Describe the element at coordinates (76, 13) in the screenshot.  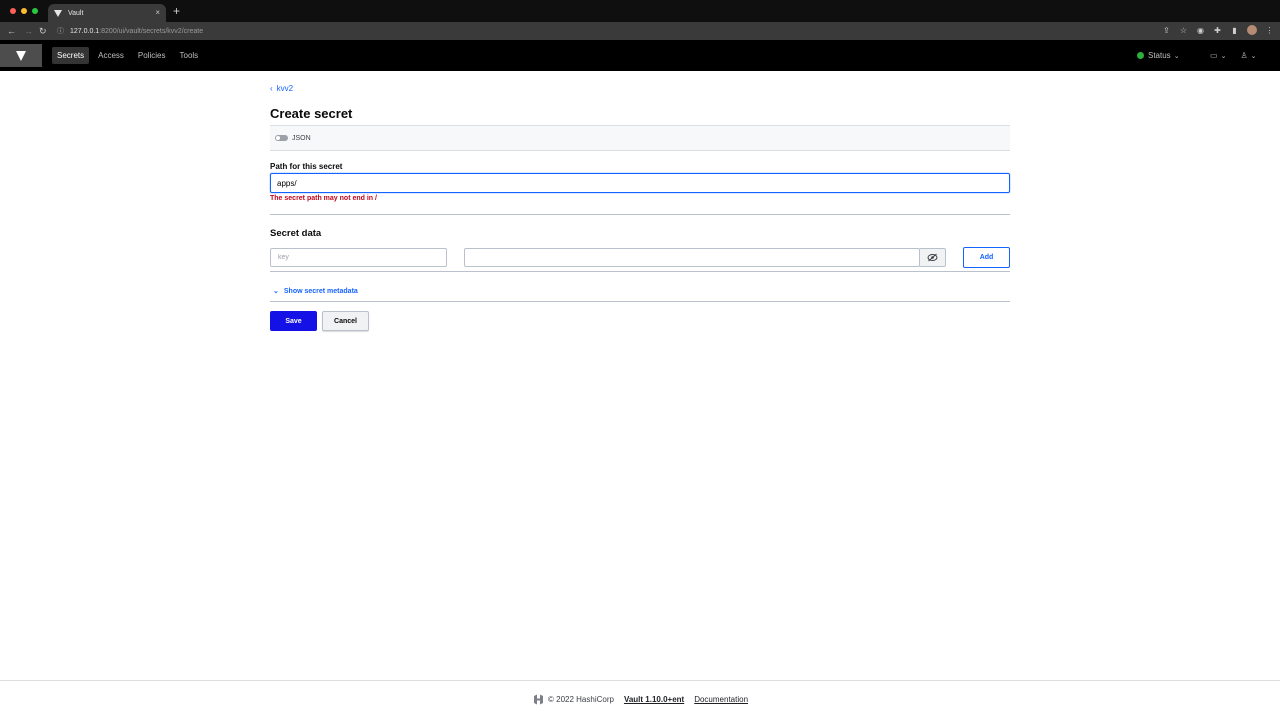
I see `tab-title: Vault` at that location.